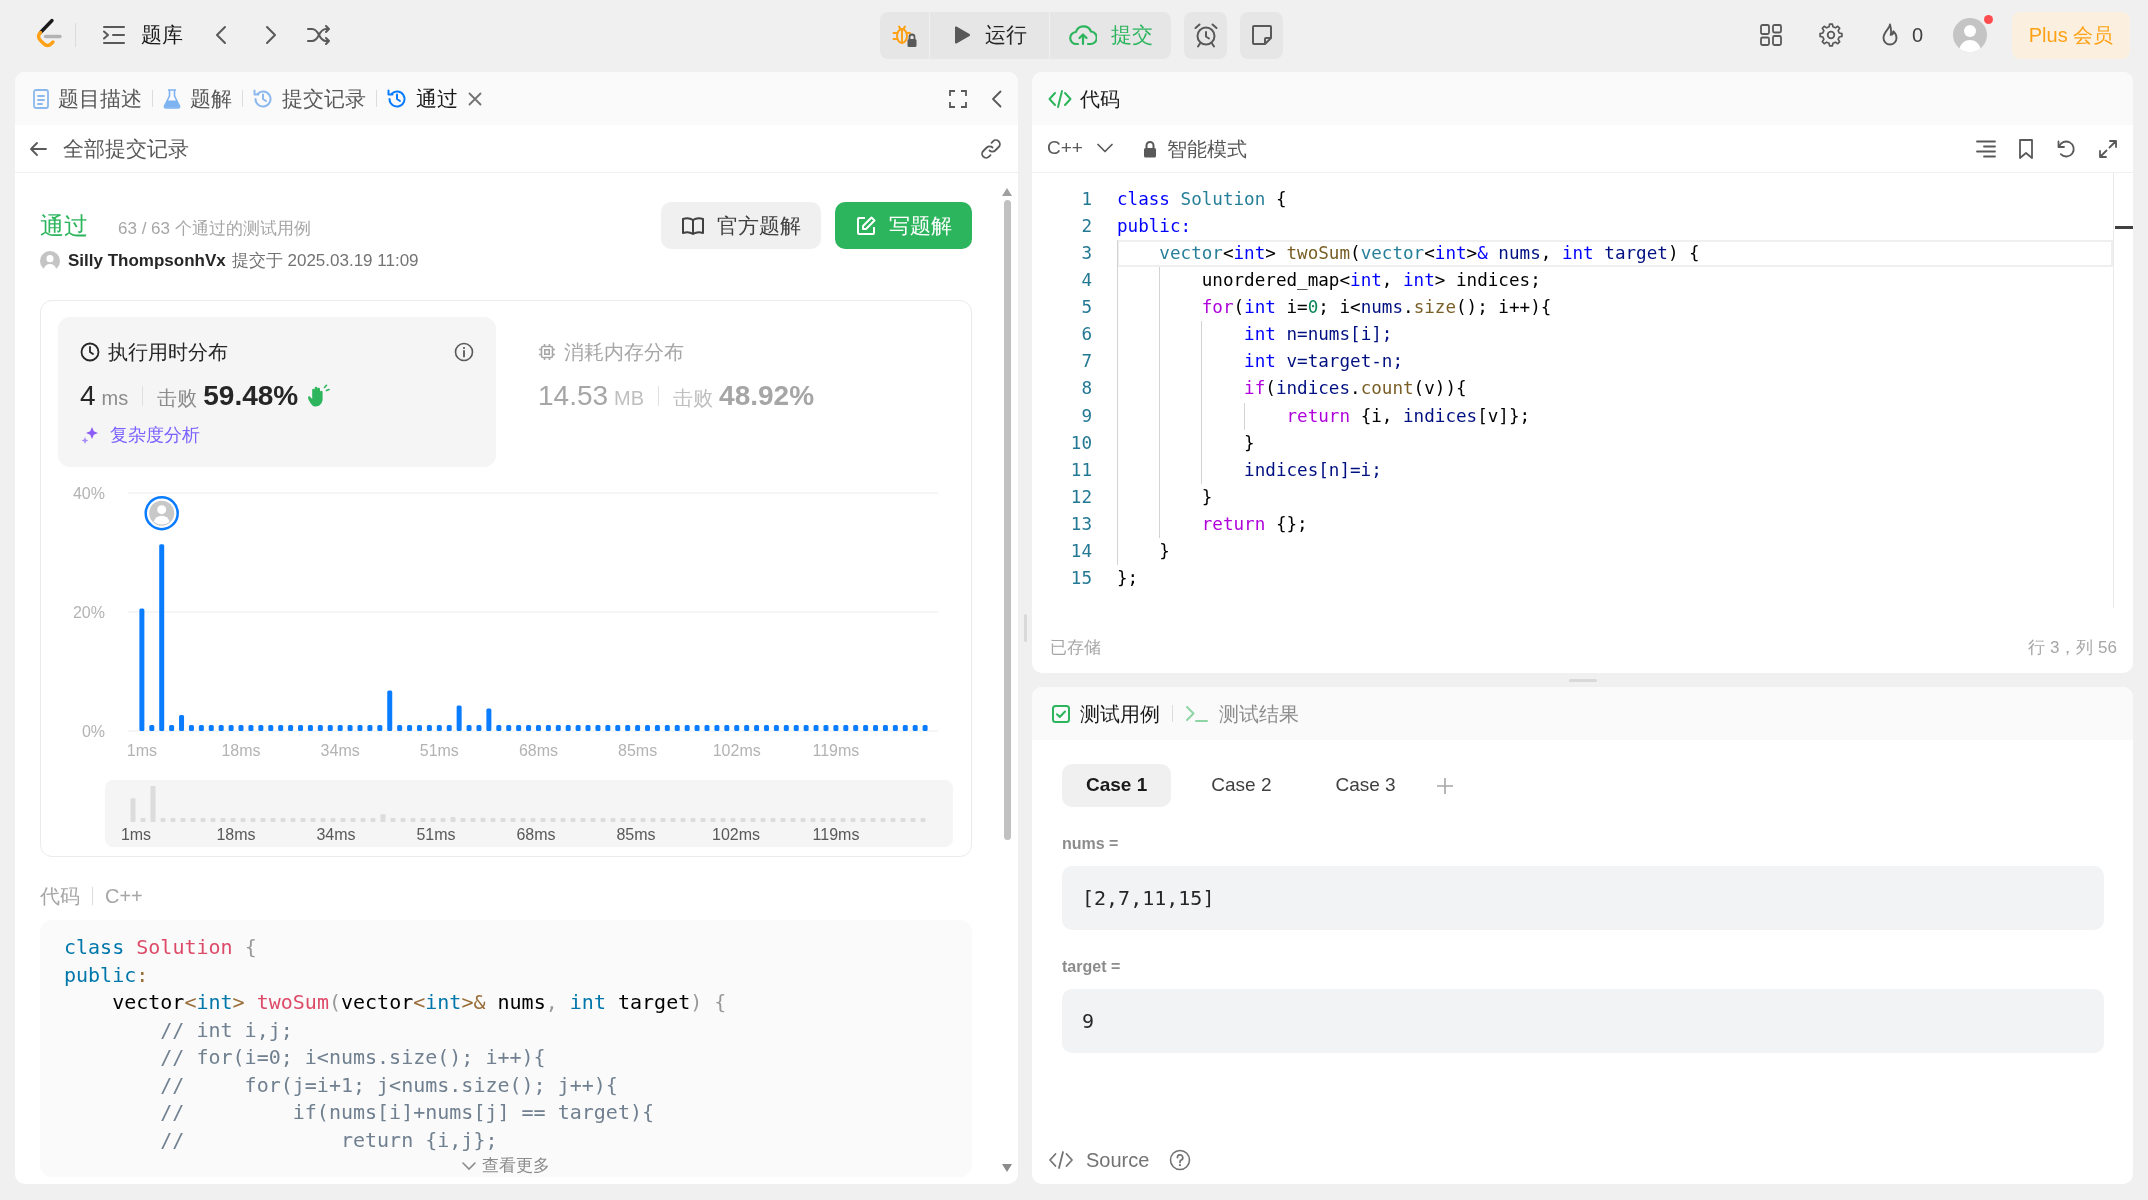 The height and width of the screenshot is (1200, 2148). I want to click on mode-button: 智能模式, so click(1194, 148).